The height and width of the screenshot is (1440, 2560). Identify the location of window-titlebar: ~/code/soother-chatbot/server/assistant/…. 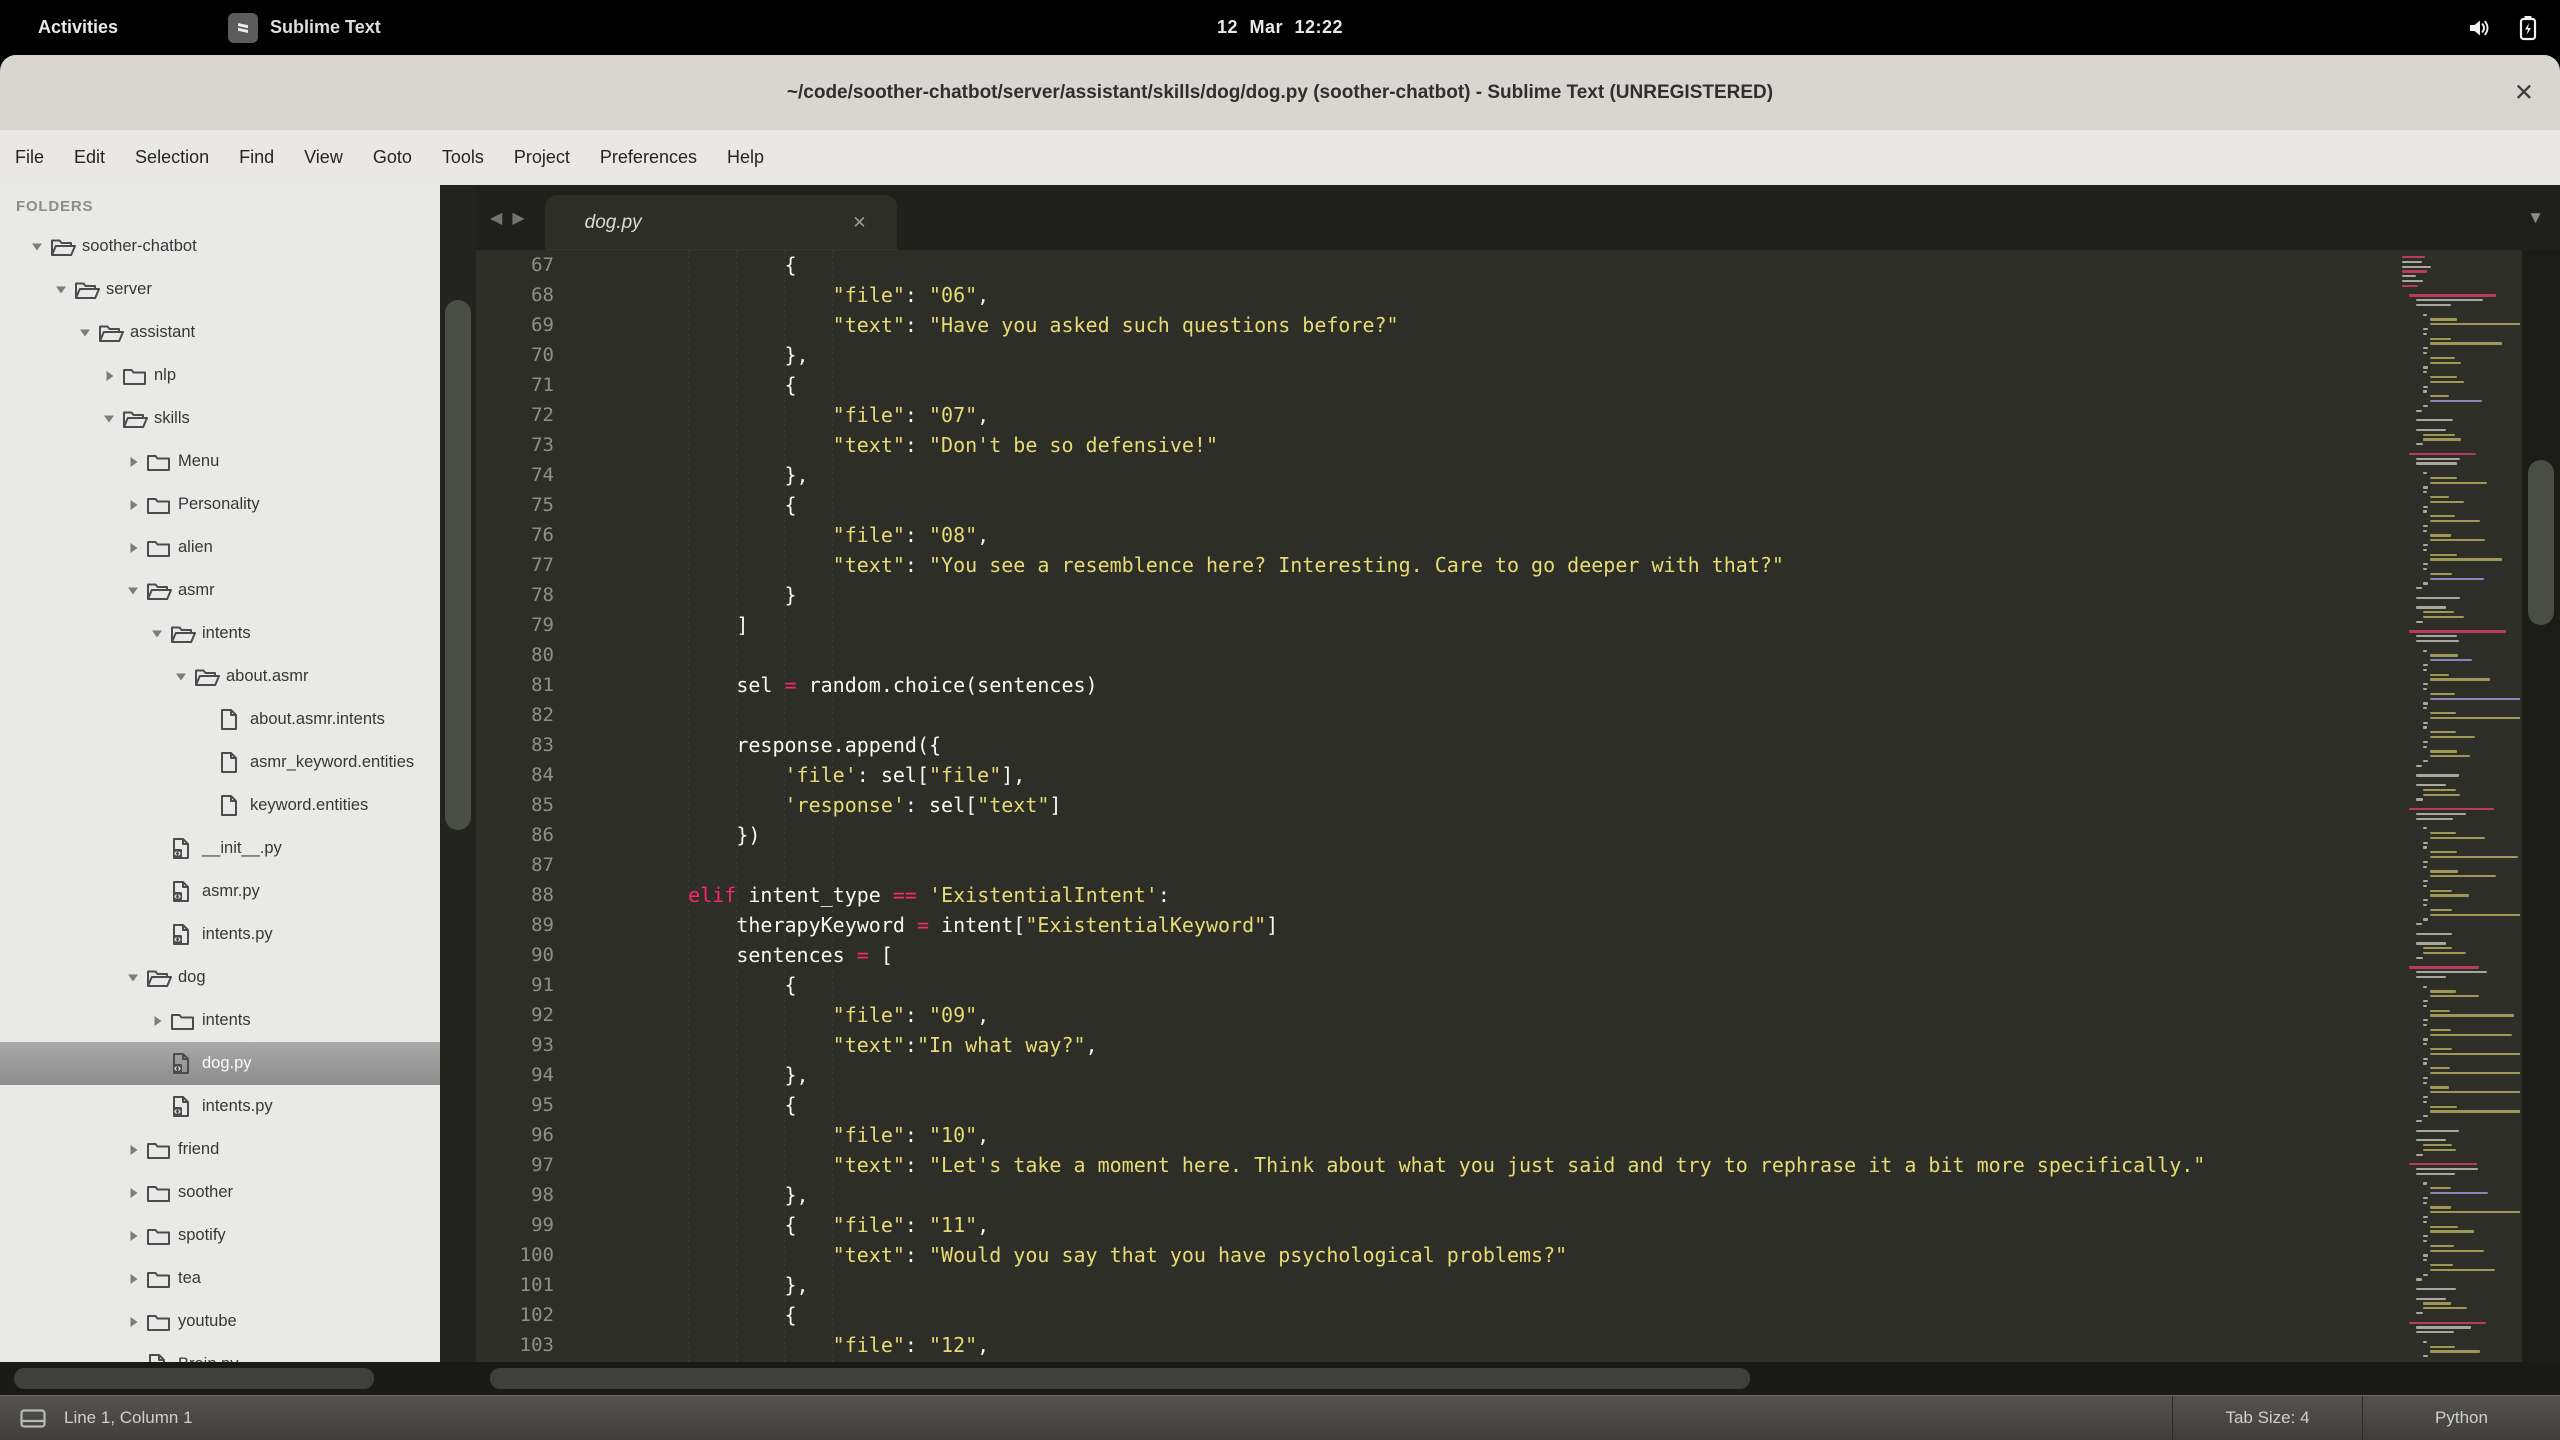
(1280, 92).